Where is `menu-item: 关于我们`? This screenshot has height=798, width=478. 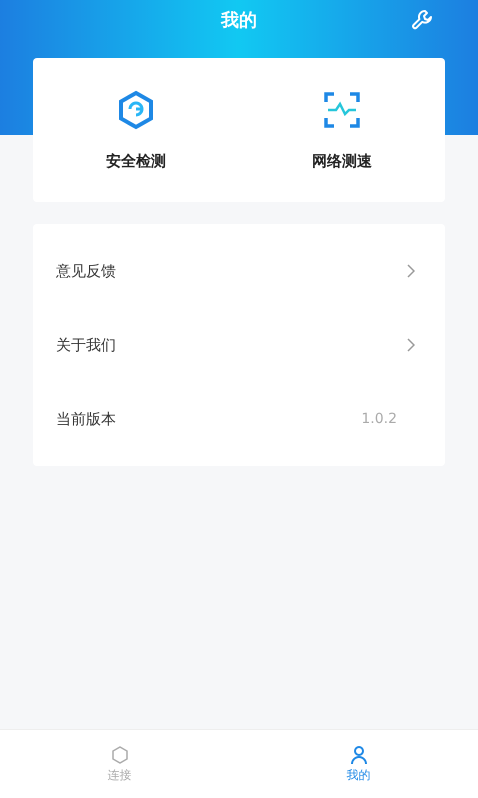
menu-item: 关于我们 is located at coordinates (239, 345).